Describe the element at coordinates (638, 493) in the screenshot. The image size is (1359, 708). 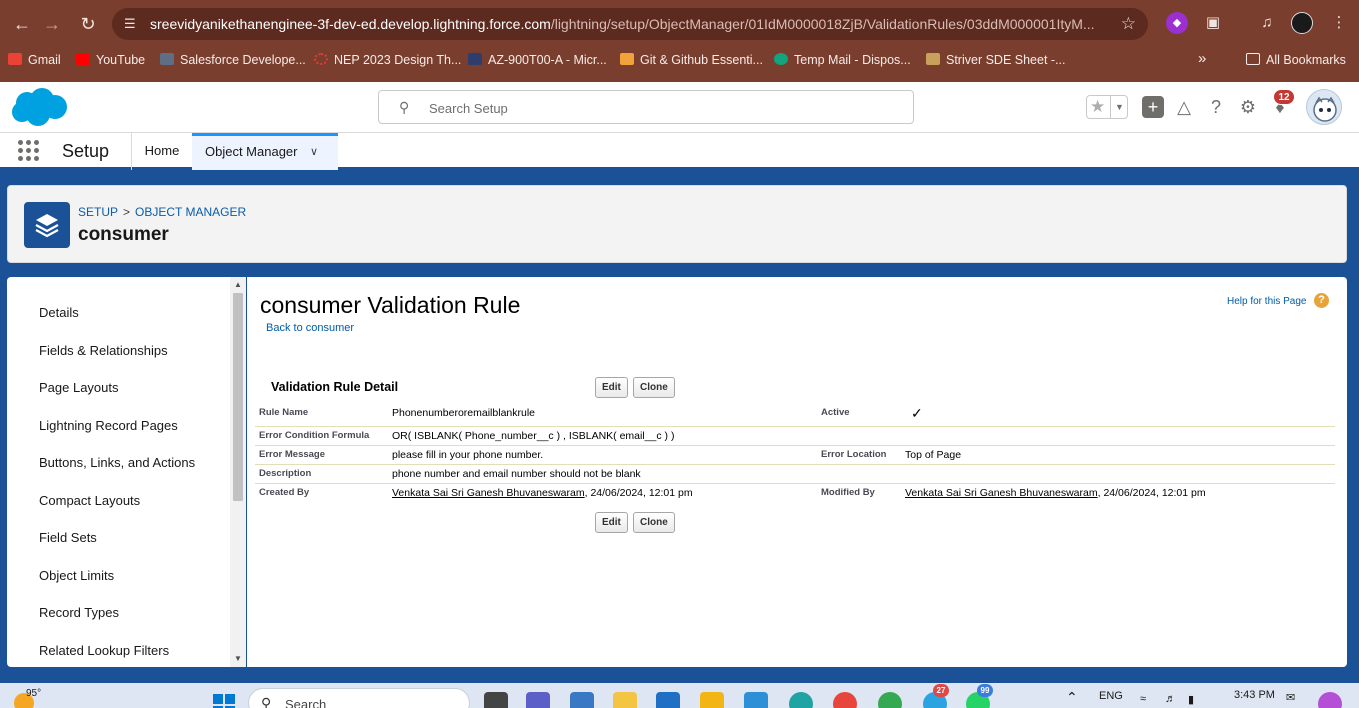
I see `created-by-date: , 24/06/2024, 12:01 pm` at that location.